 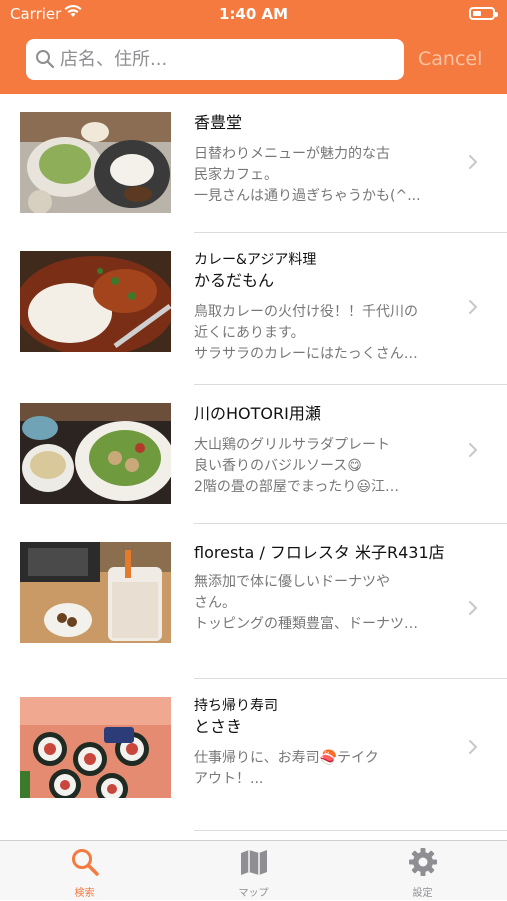 I want to click on battery-icon, so click(x=483, y=13).